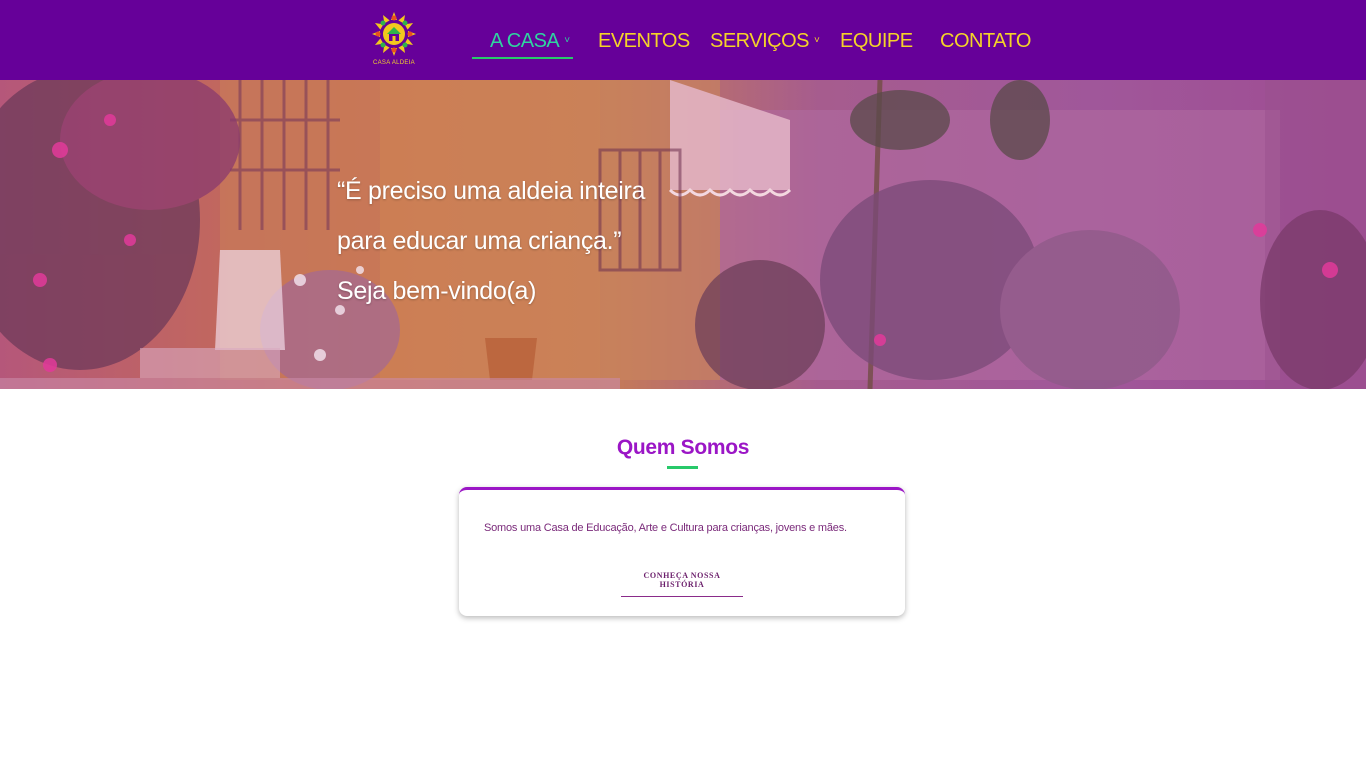  I want to click on nav-item-a-casa: A CASA ˅, so click(530, 41).